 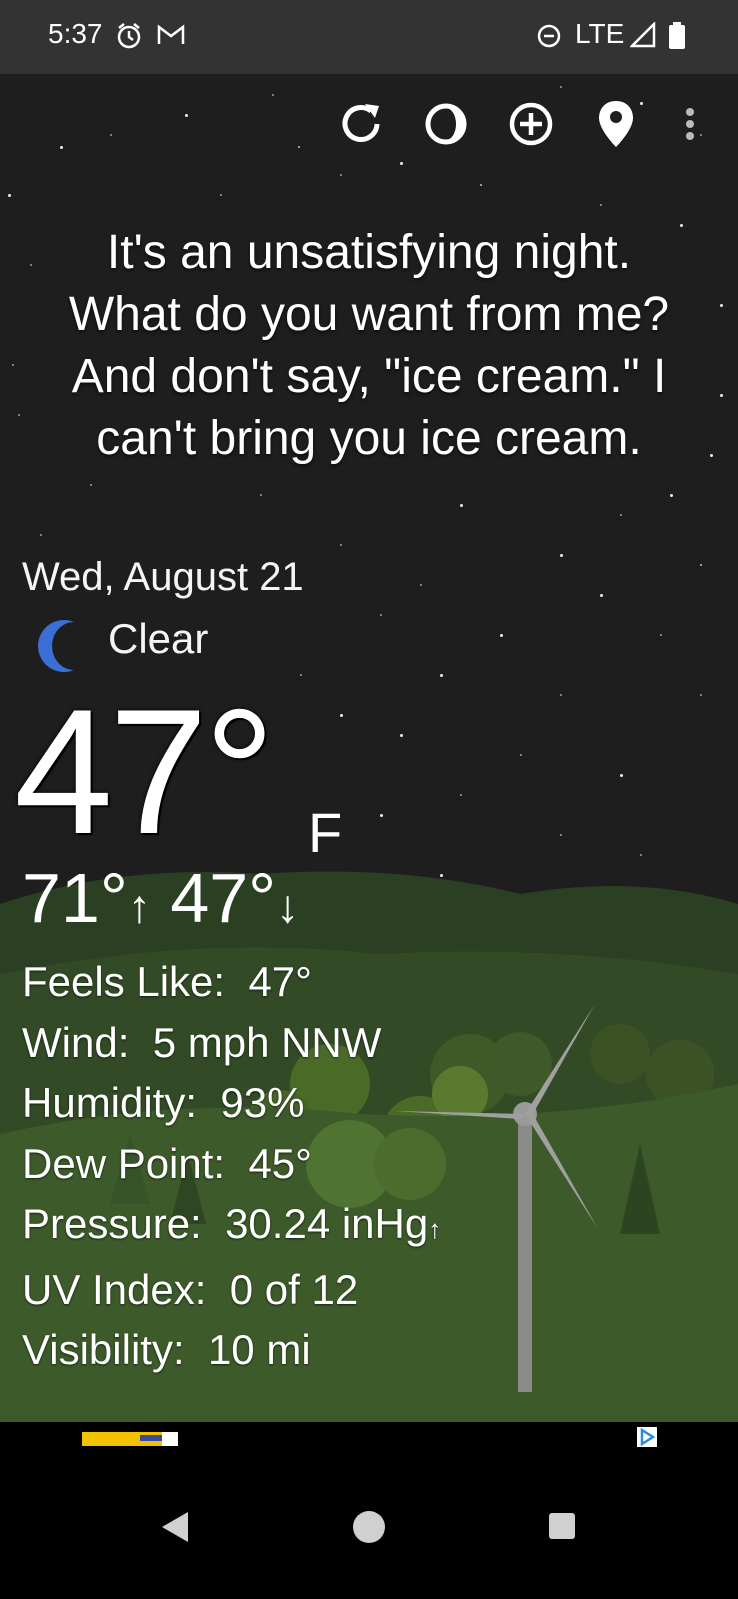 What do you see at coordinates (75, 33) in the screenshot?
I see `status-time: 5:37` at bounding box center [75, 33].